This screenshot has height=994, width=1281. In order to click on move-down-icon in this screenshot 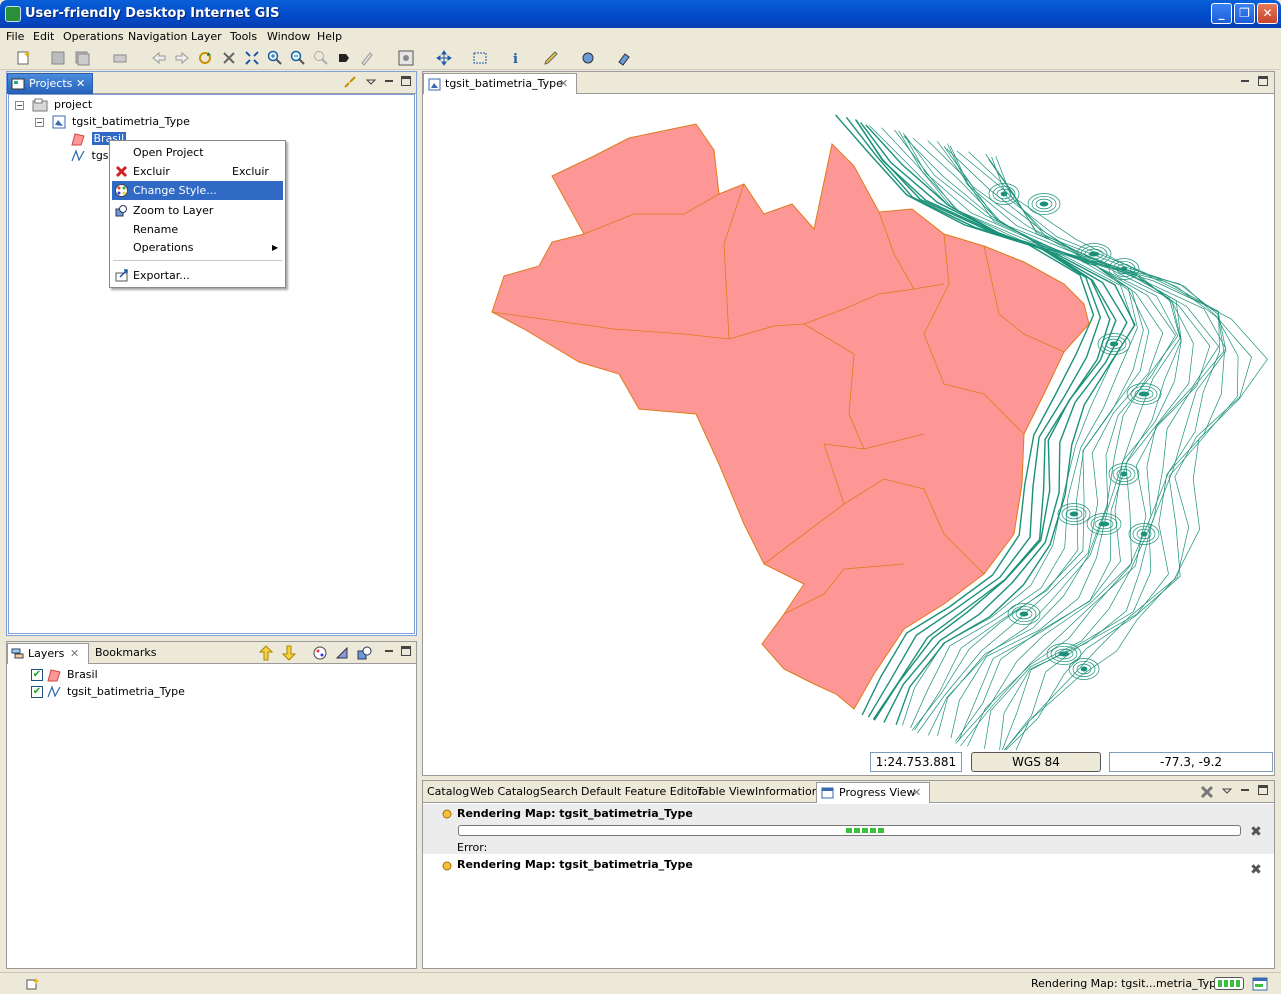, I will do `click(289, 653)`.